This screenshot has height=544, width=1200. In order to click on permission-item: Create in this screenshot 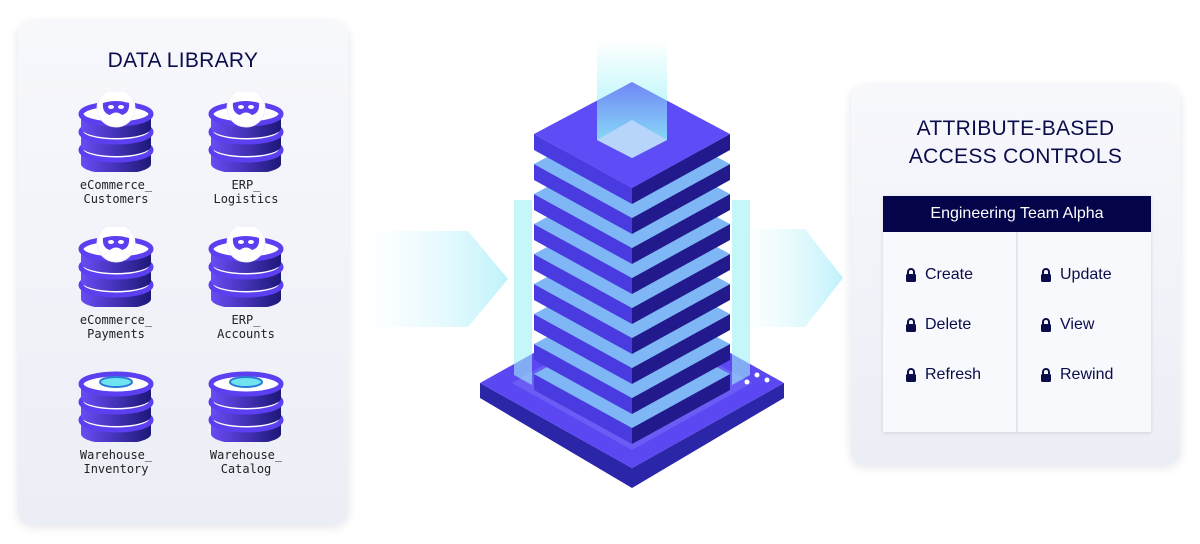, I will do `click(939, 275)`.